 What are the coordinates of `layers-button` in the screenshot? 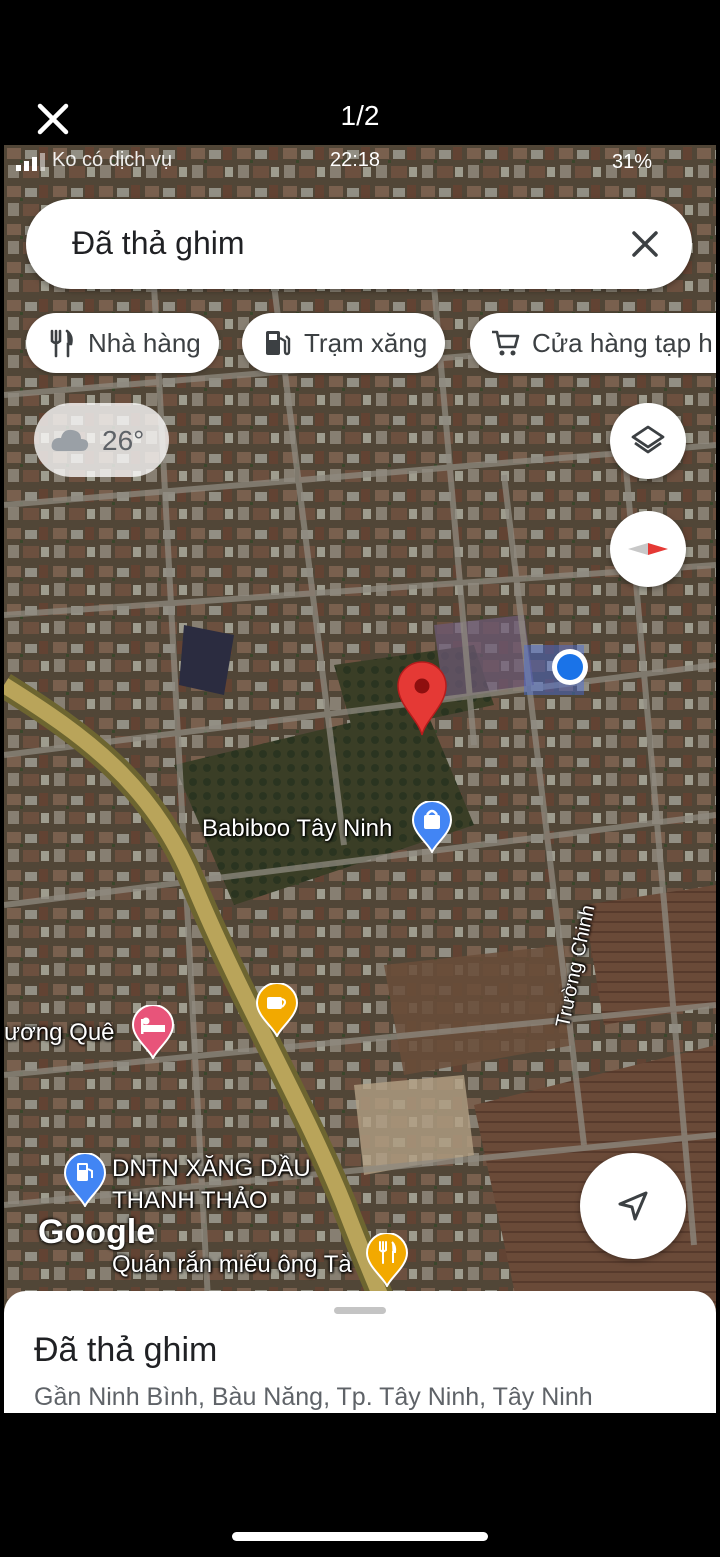 It's located at (648, 441).